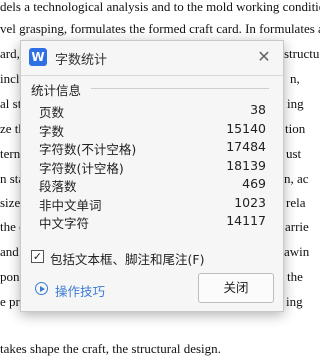 This screenshot has height=361, width=320. Describe the element at coordinates (11, 103) in the screenshot. I see `document-text-line: al st` at that location.